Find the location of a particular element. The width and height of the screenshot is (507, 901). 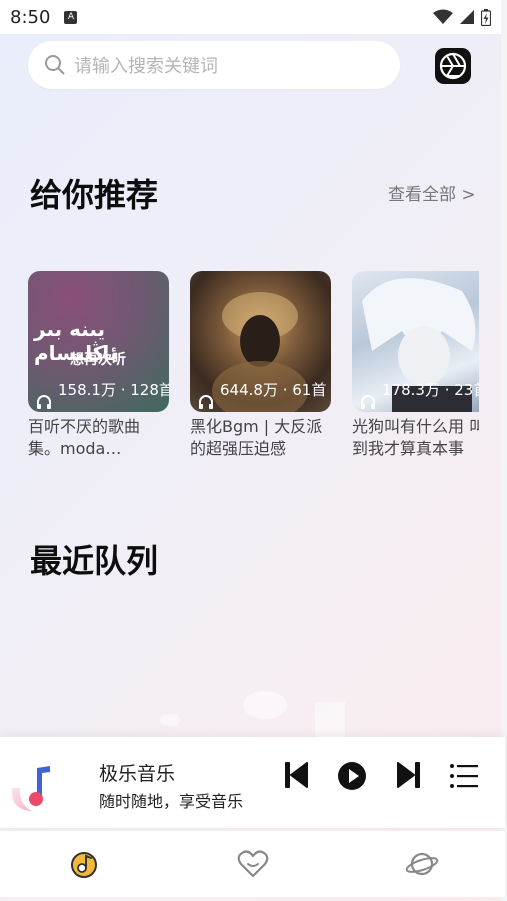

nav-music is located at coordinates (84, 864).